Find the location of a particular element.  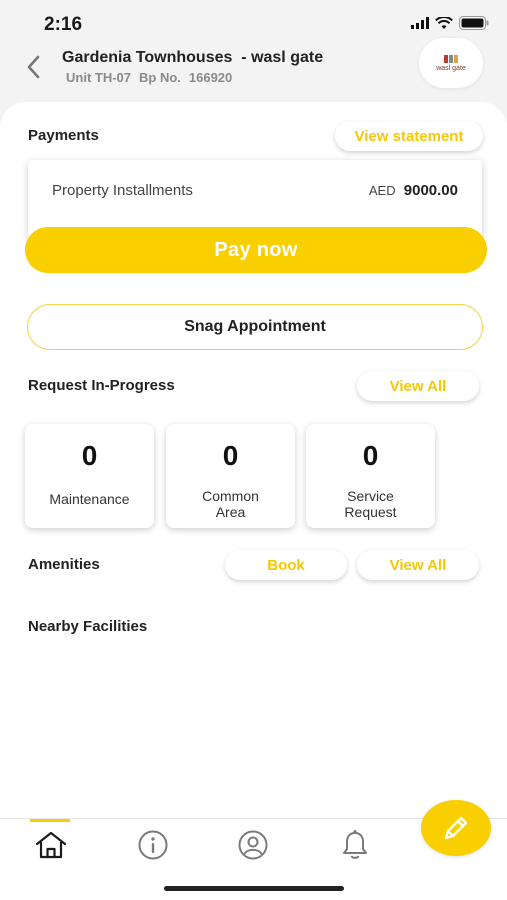

tab-profile is located at coordinates (253, 845).